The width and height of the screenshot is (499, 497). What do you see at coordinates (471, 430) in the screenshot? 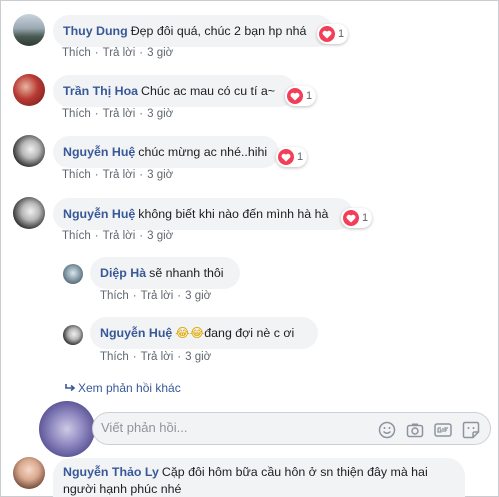
I see `sticker-icon` at bounding box center [471, 430].